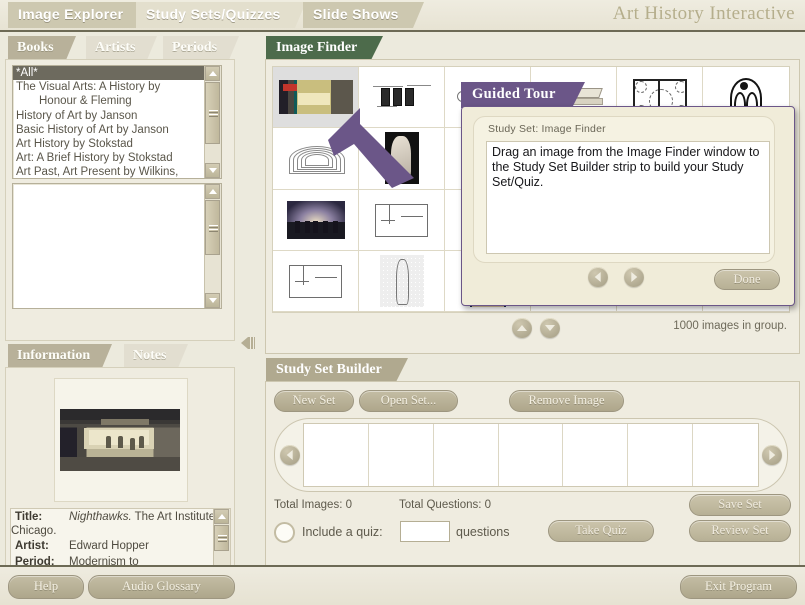 The image size is (805, 605). What do you see at coordinates (316, 281) in the screenshot?
I see `thumbnail-floor-plan` at bounding box center [316, 281].